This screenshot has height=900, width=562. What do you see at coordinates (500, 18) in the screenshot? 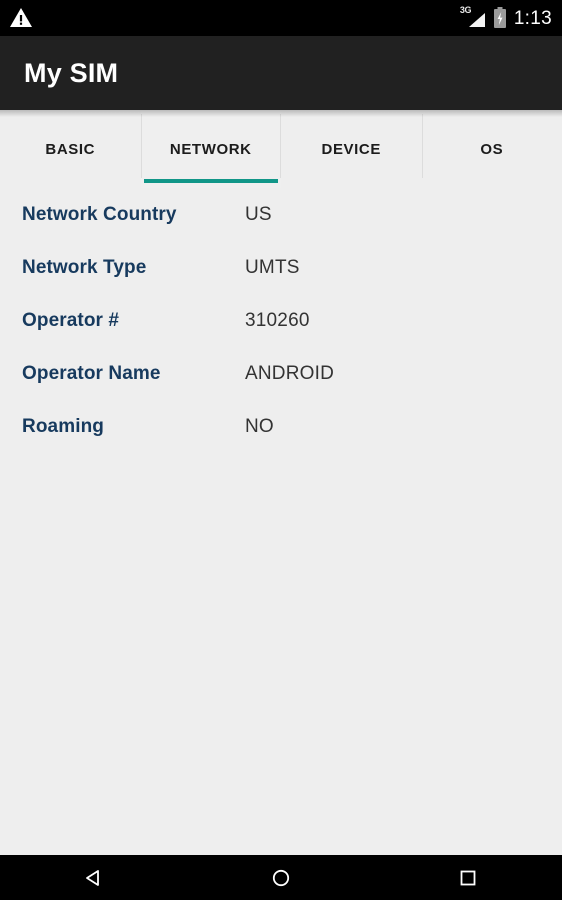
I see `battery-charging-icon` at bounding box center [500, 18].